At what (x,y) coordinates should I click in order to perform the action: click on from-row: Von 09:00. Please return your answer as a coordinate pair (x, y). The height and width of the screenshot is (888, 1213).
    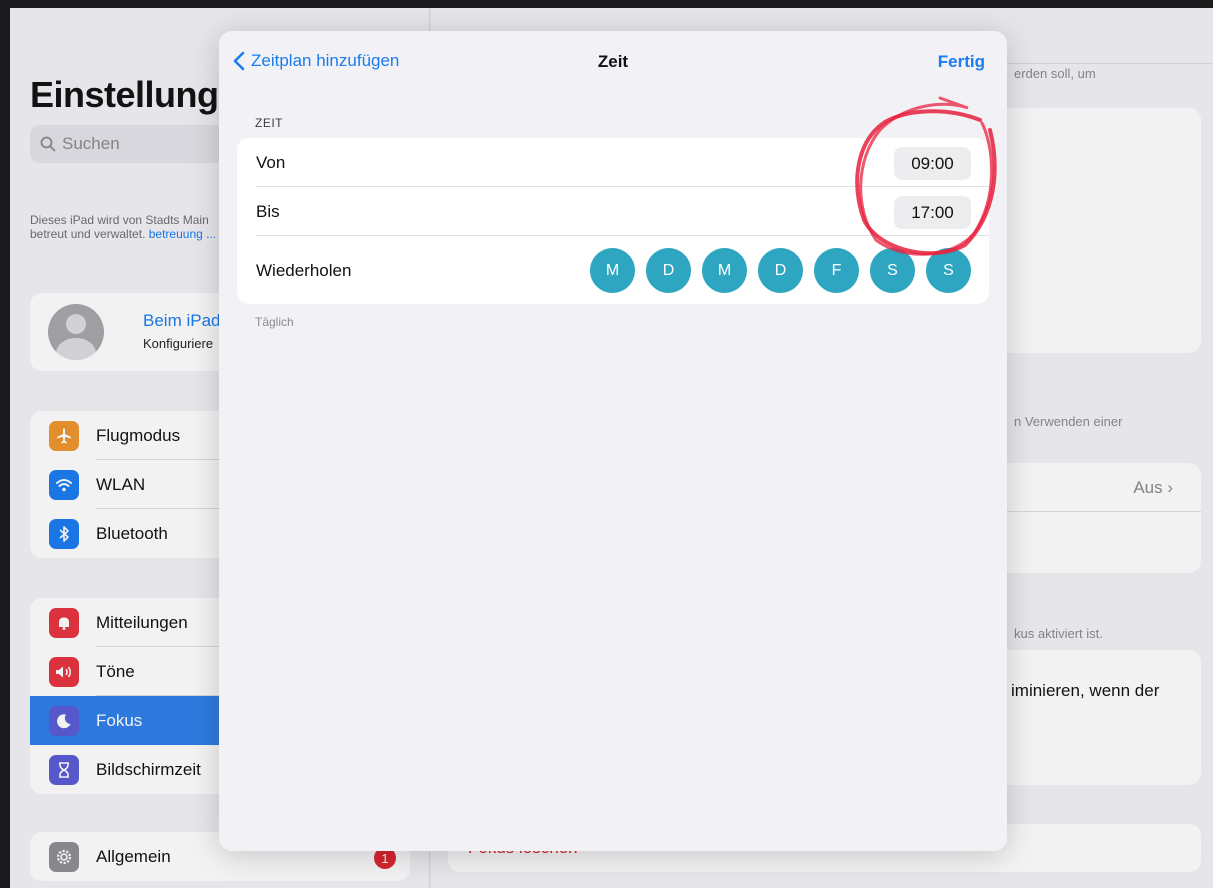
    Looking at the image, I should click on (613, 162).